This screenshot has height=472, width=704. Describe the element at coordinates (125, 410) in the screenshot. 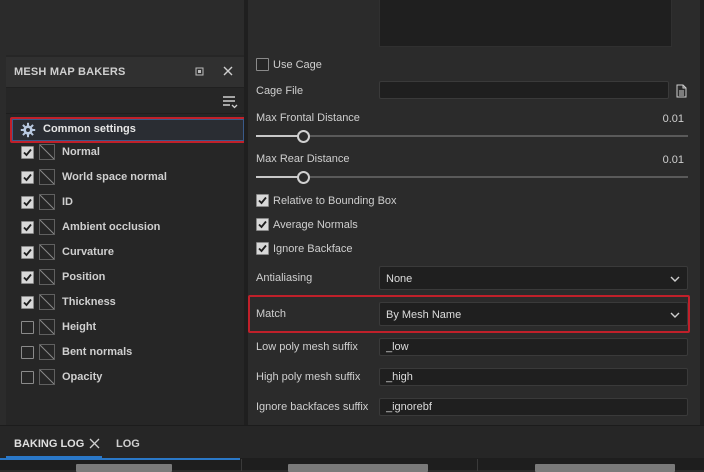

I see `panel-empty-area` at that location.